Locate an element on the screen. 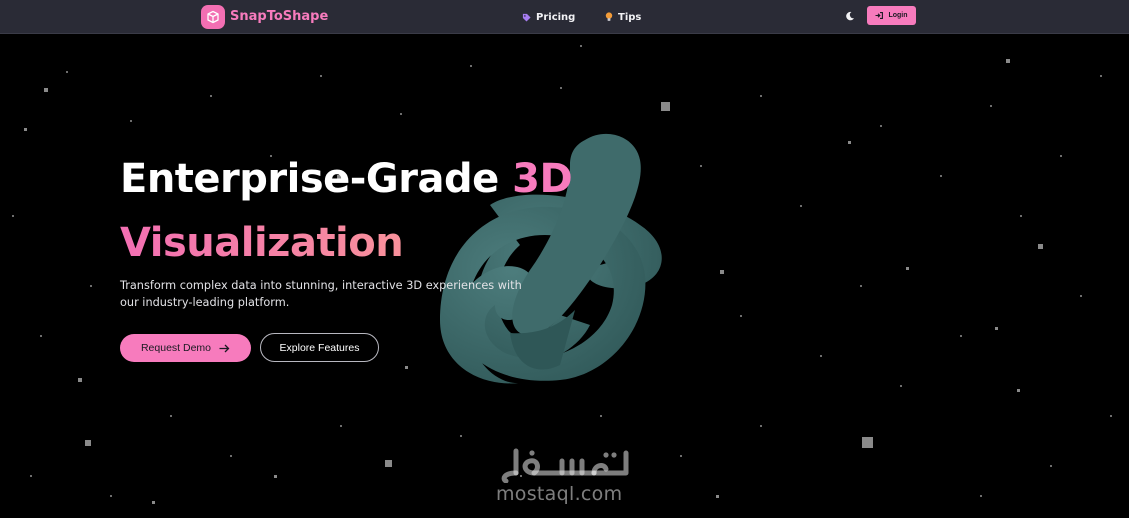  explore-features-button: Explore Features is located at coordinates (319, 347).